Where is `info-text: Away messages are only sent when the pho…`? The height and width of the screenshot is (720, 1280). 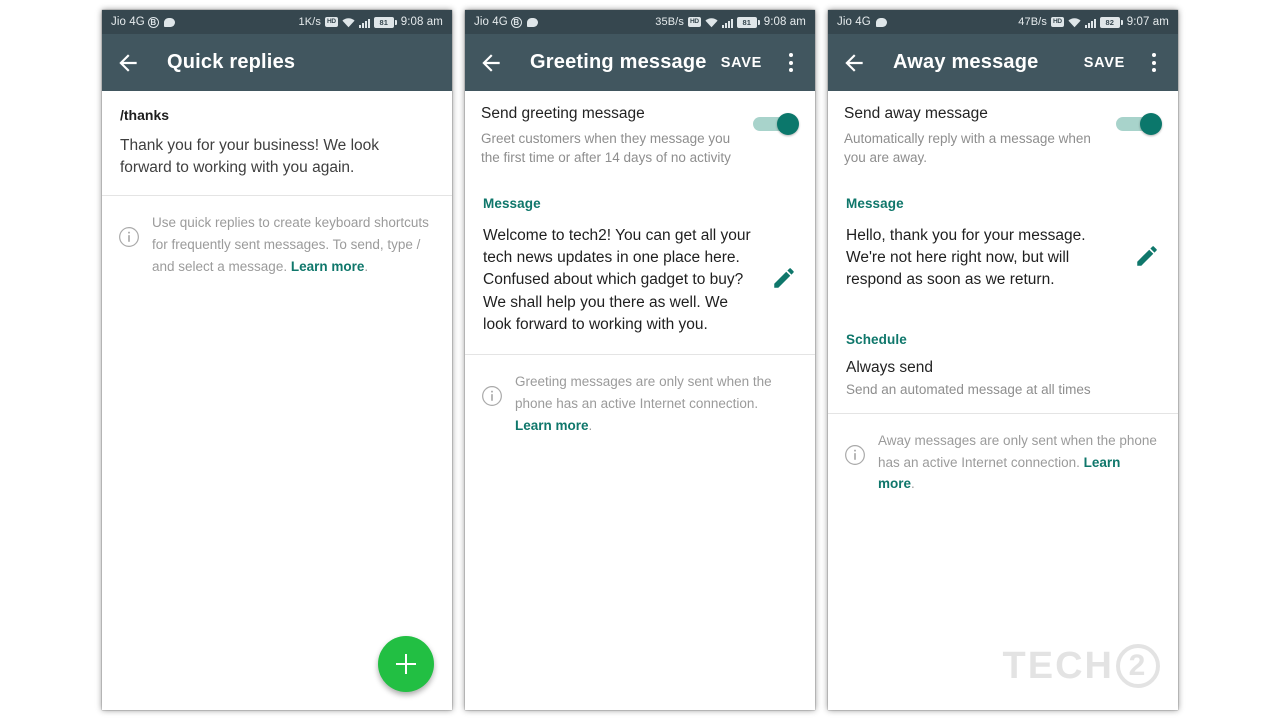 info-text: Away messages are only sent when the pho… is located at coordinates (1018, 463).